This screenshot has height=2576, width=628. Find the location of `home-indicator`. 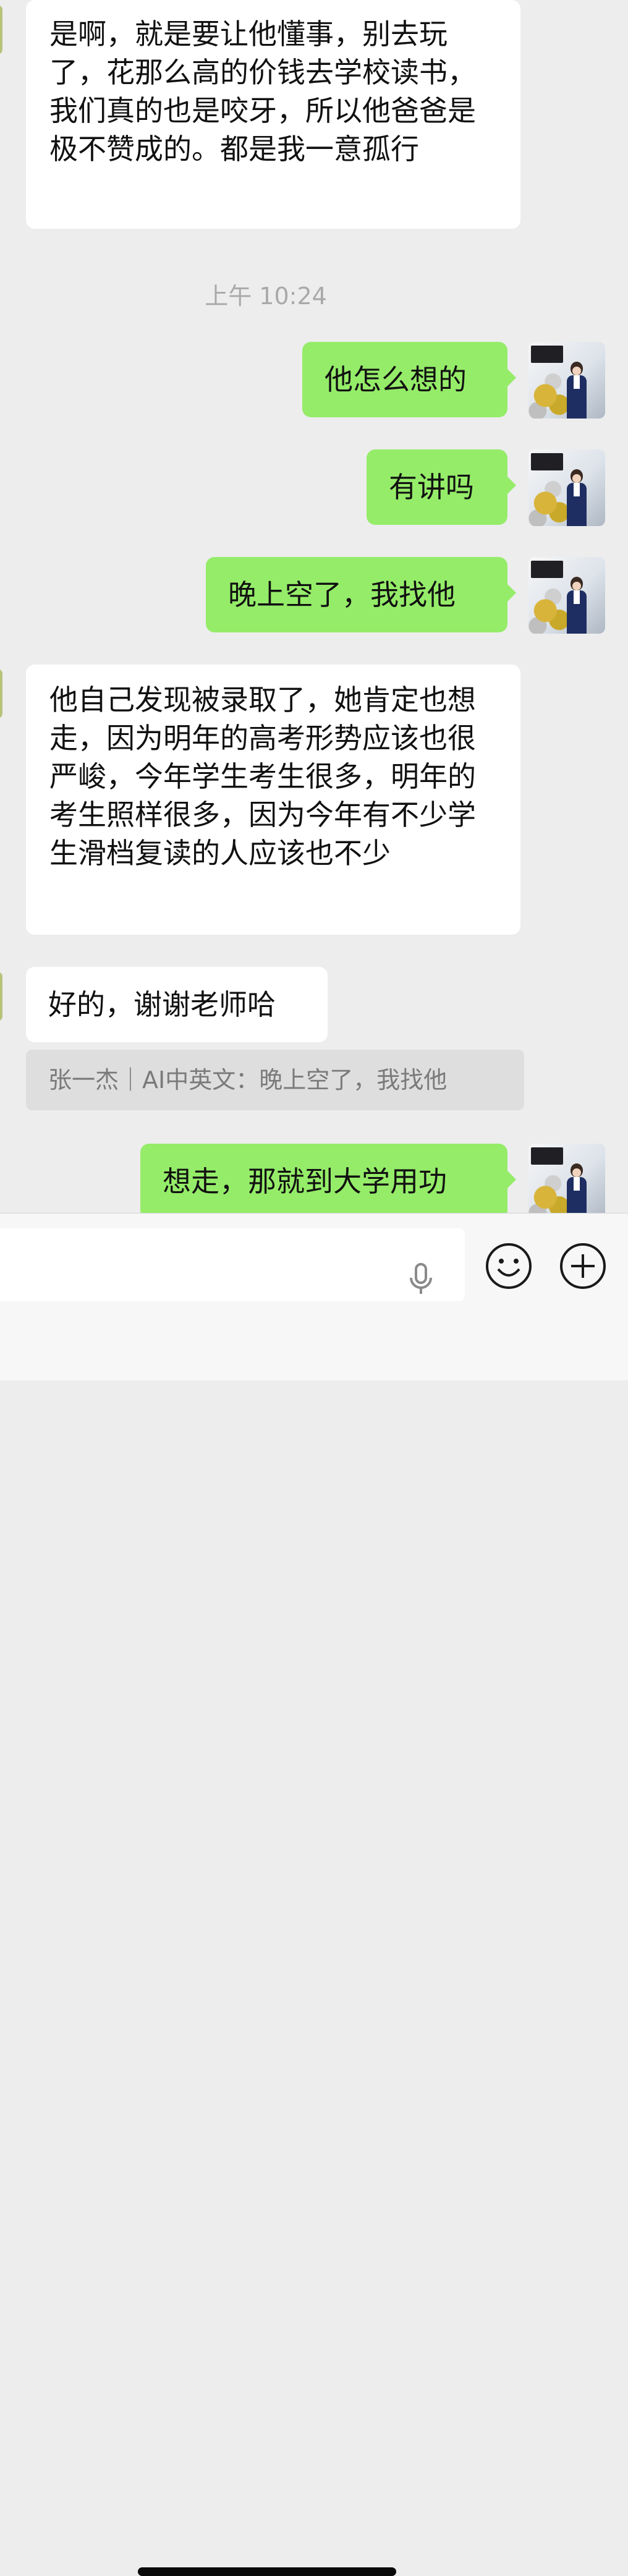

home-indicator is located at coordinates (267, 2571).